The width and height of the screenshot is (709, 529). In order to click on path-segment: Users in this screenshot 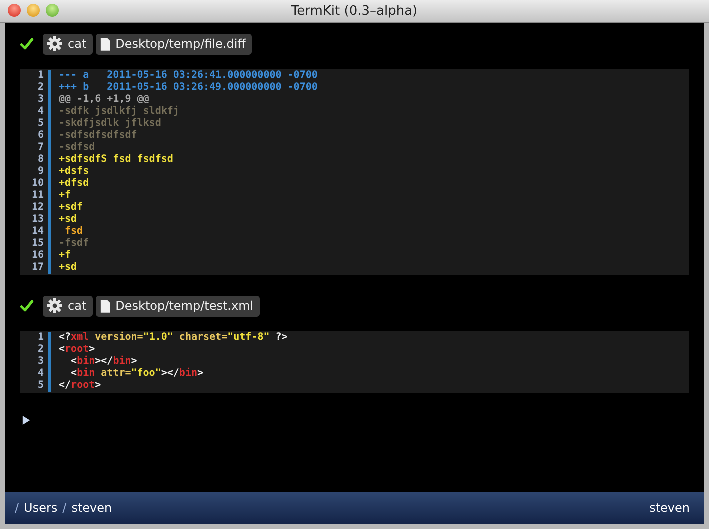, I will do `click(41, 508)`.